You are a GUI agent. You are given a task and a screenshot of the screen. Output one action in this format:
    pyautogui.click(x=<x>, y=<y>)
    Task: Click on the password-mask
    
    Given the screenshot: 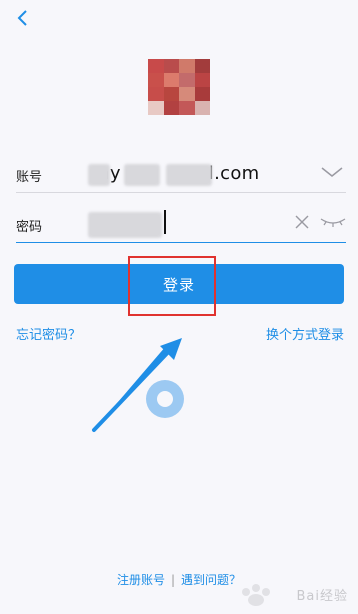 What is the action you would take?
    pyautogui.click(x=125, y=225)
    